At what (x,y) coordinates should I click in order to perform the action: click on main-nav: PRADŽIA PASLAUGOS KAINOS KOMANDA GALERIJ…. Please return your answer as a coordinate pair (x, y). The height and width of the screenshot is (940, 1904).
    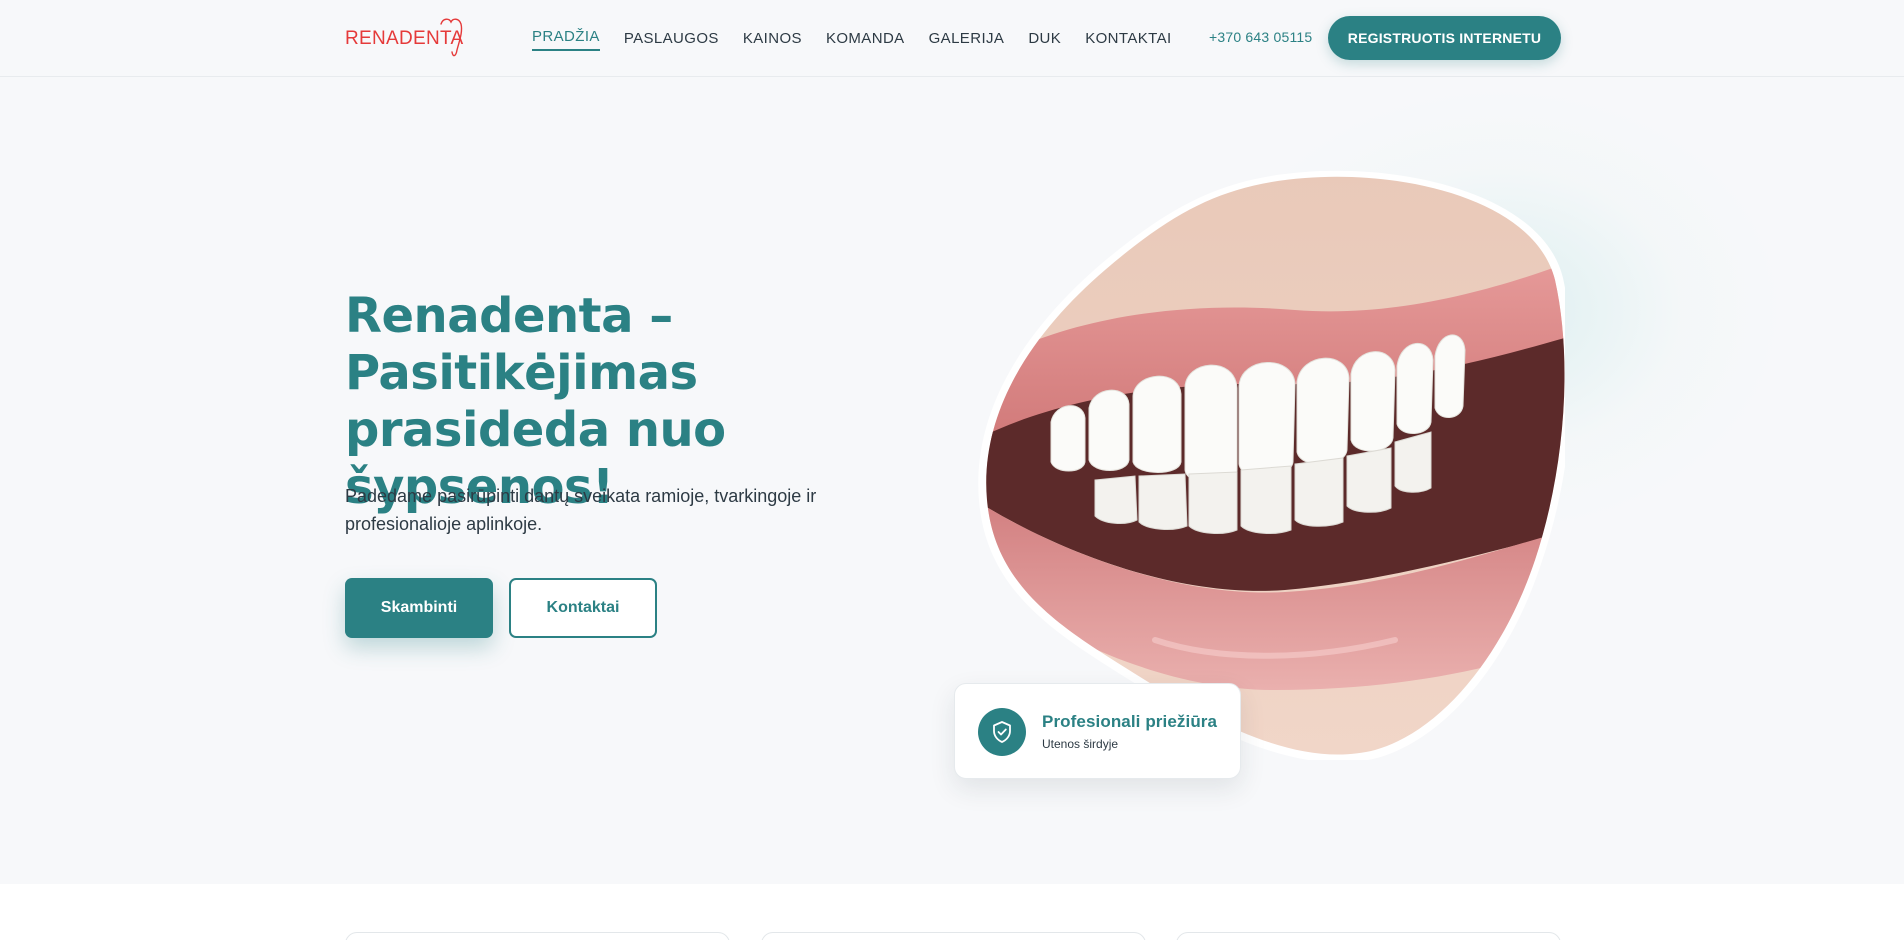
    Looking at the image, I should click on (864, 38).